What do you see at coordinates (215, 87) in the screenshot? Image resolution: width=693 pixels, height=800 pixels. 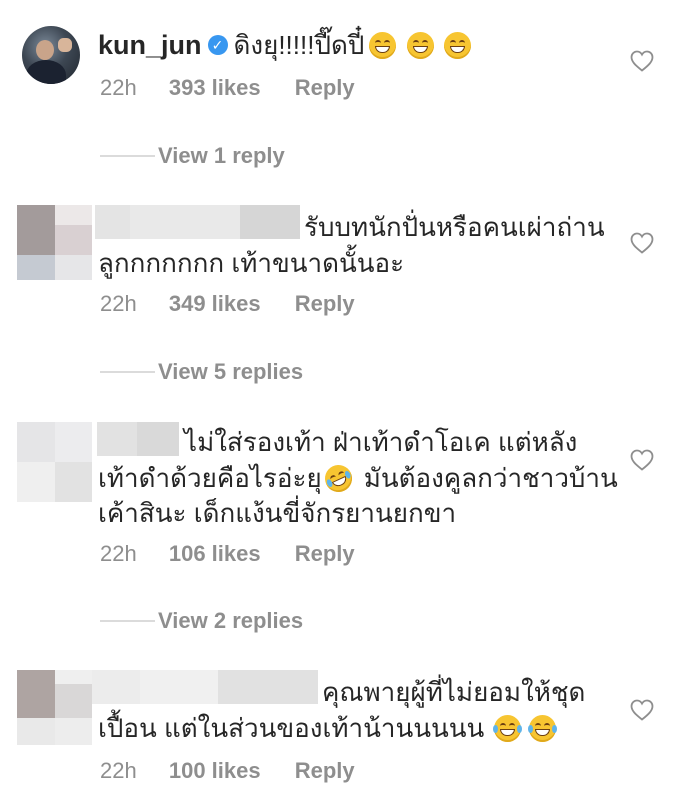 I see `likes-count: 393 likes` at bounding box center [215, 87].